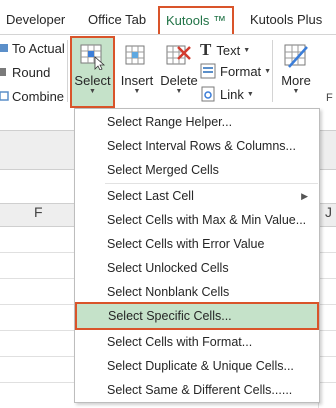  What do you see at coordinates (4, 96) in the screenshot?
I see `combine-icon` at bounding box center [4, 96].